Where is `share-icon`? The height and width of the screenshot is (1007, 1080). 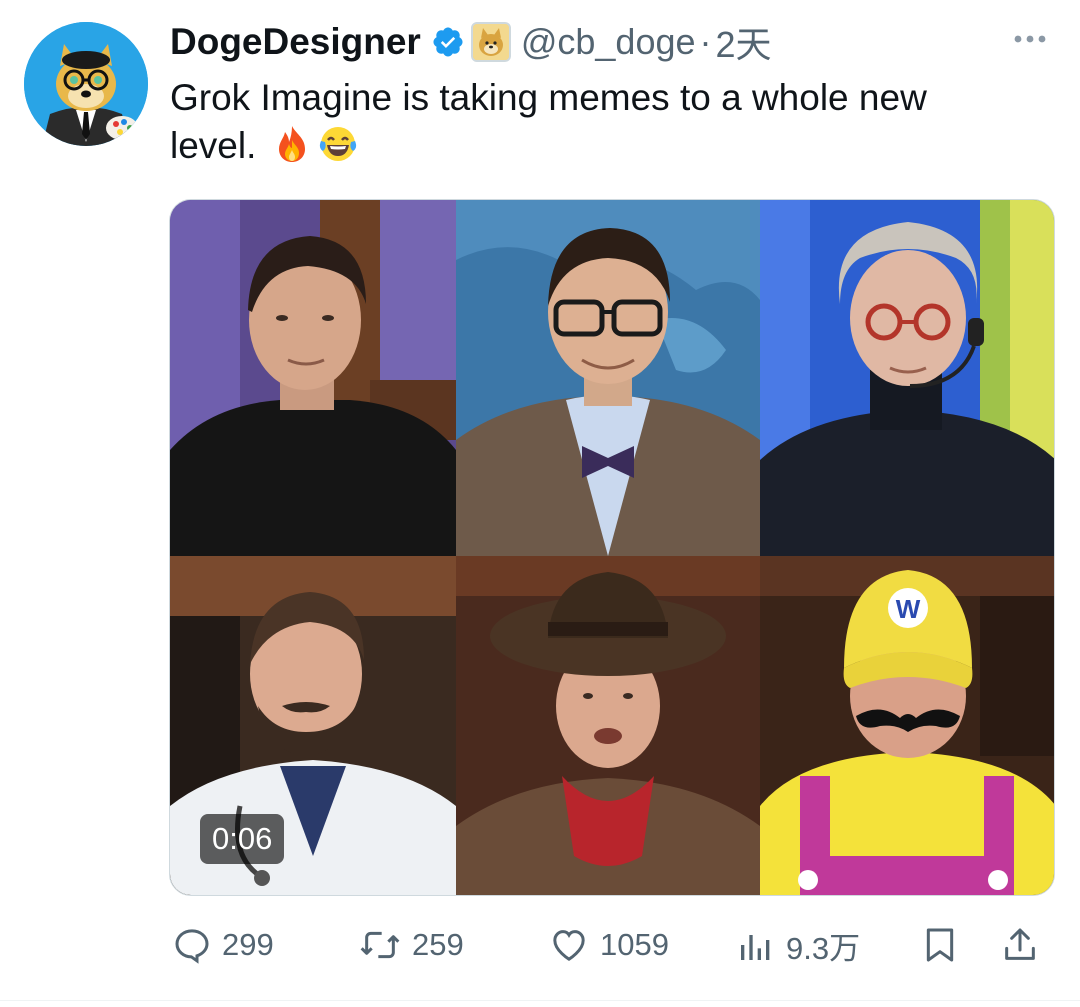 share-icon is located at coordinates (1020, 945).